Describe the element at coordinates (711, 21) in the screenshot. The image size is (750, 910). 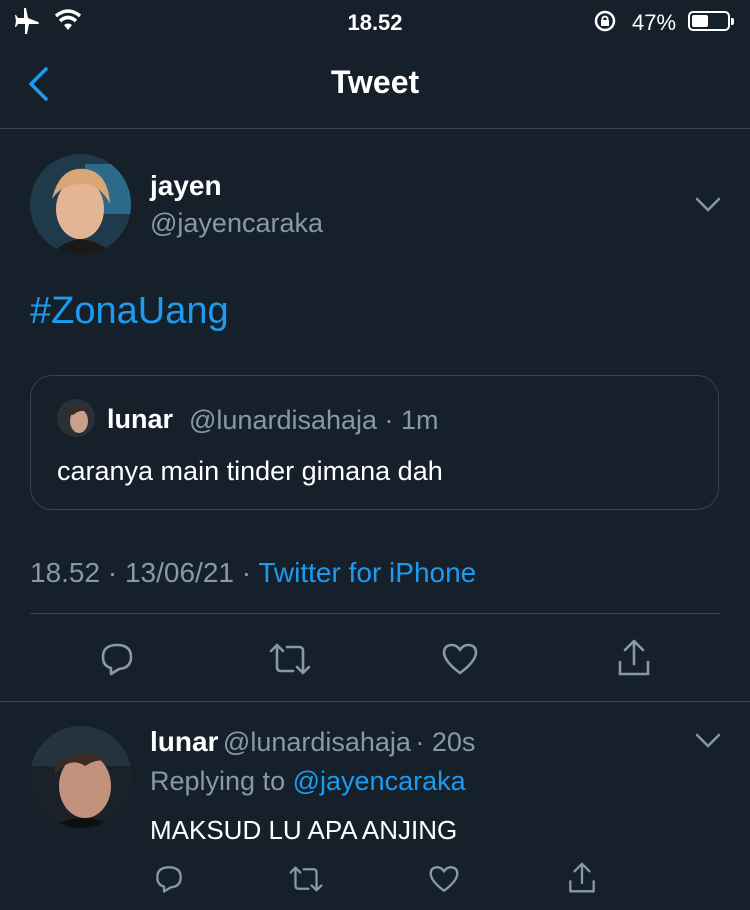
I see `battery-icon` at that location.